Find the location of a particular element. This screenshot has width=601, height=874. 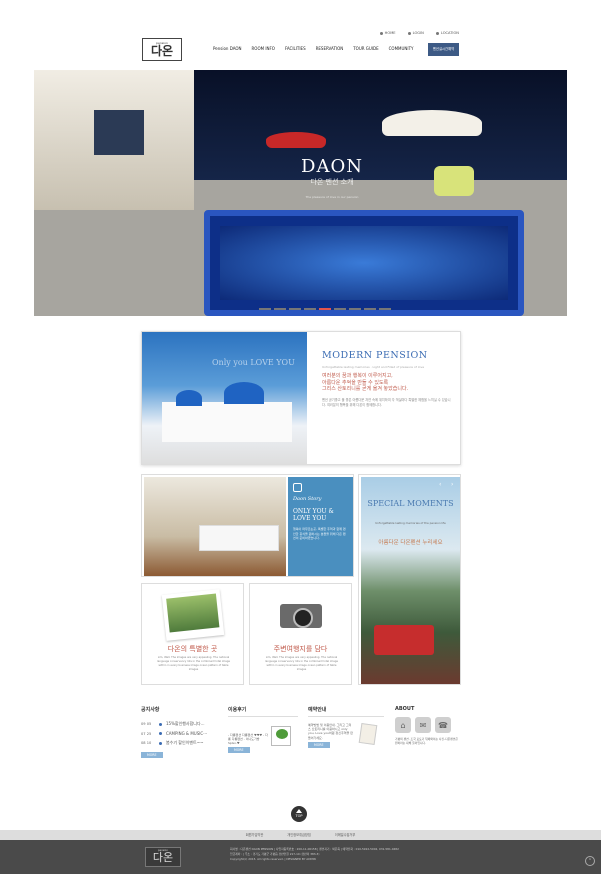

privacy-link: 개인정보취급방침 is located at coordinates (298, 835).